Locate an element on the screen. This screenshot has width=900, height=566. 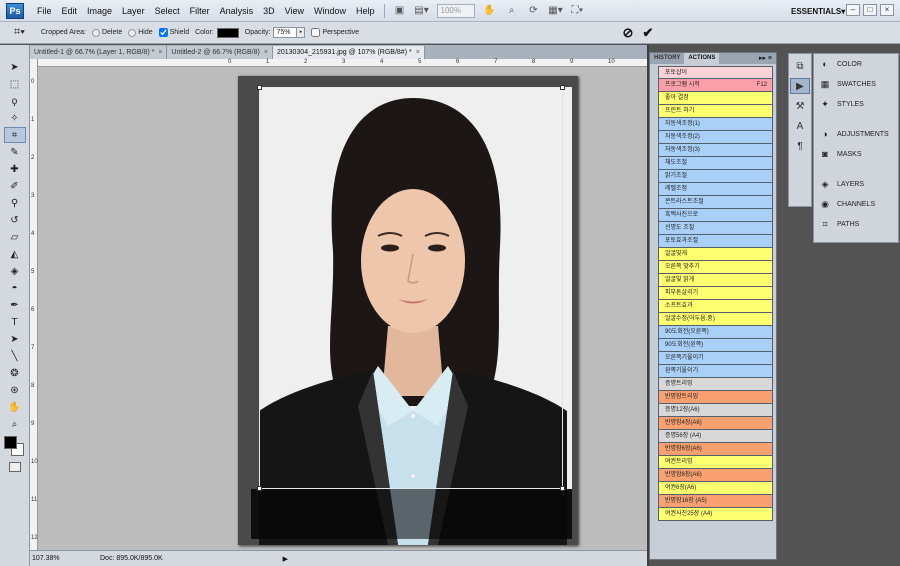
healing-brush-tool-icon: ✚ is located at coordinates (15, 169).